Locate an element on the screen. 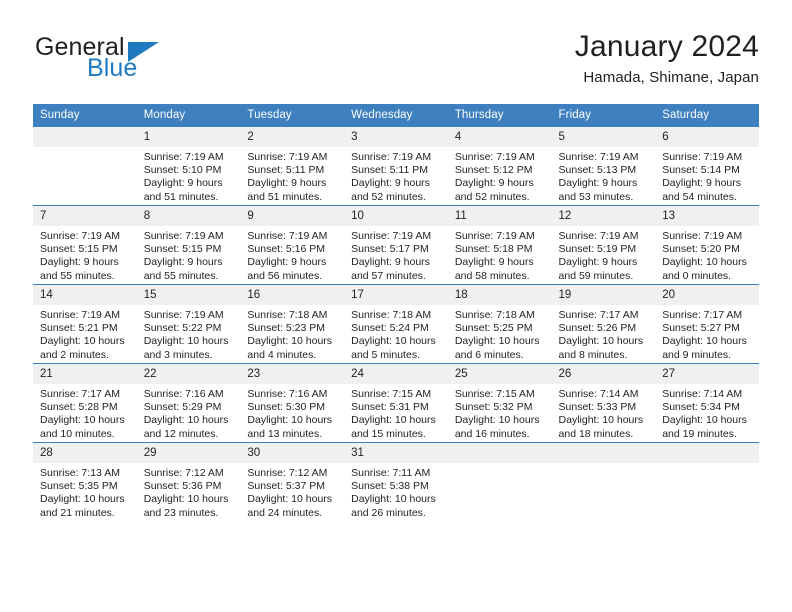 The height and width of the screenshot is (612, 792). weekday-header-wednesday: Wednesday is located at coordinates (396, 115).